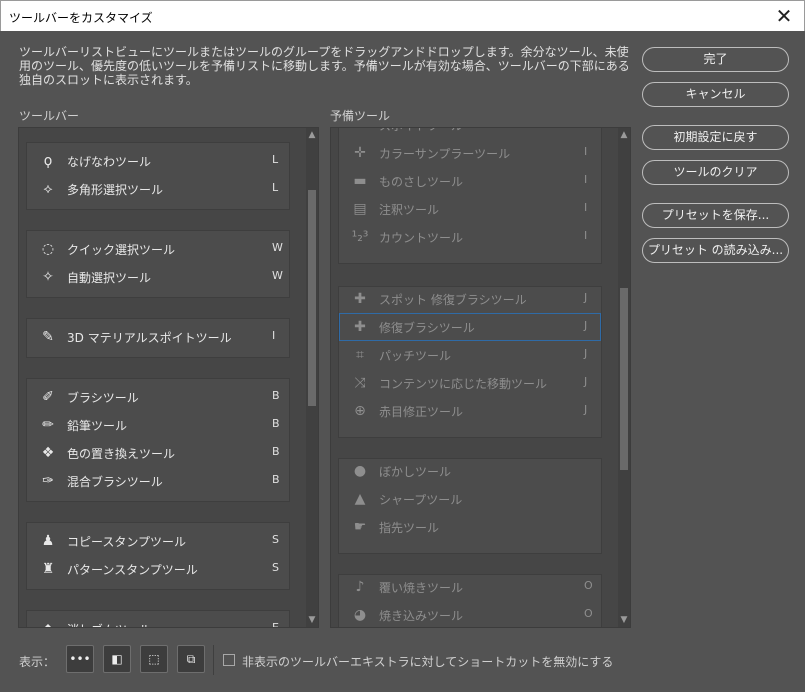 This screenshot has height=692, width=805. What do you see at coordinates (470, 237) in the screenshot?
I see `tool-item: ¹₂³ カウントツール I` at bounding box center [470, 237].